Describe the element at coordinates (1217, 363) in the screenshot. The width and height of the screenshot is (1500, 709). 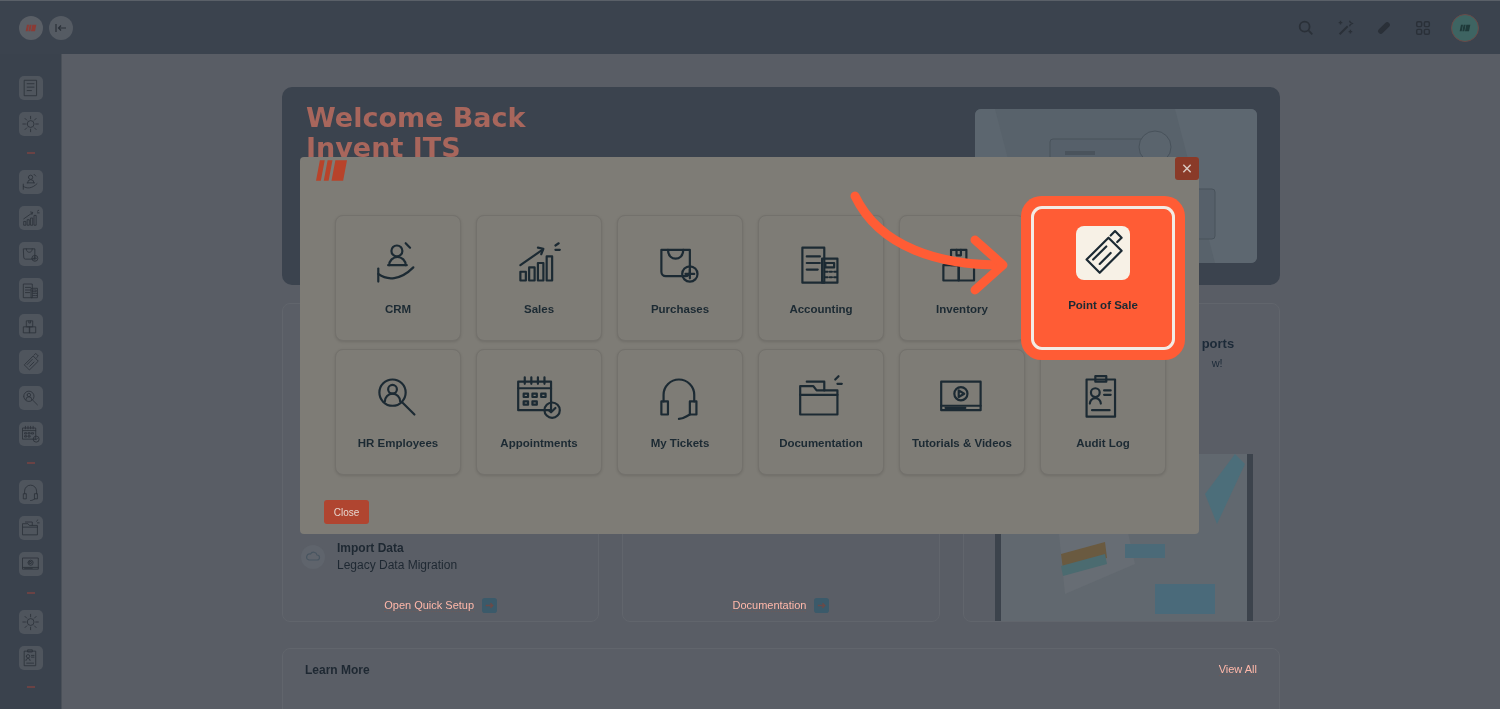
I see `card-text: w!` at that location.